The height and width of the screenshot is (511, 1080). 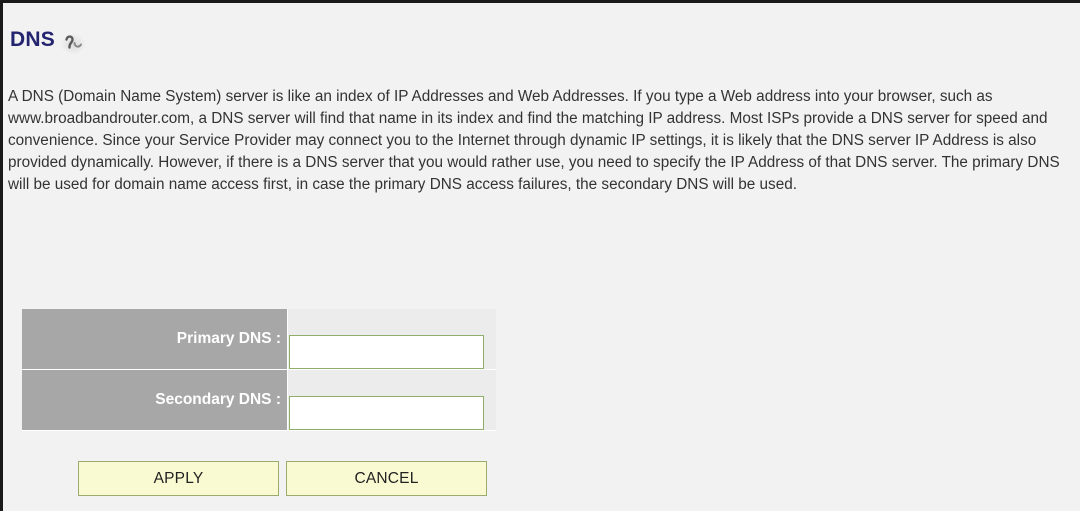 I want to click on title-row: DNS, so click(x=49, y=35).